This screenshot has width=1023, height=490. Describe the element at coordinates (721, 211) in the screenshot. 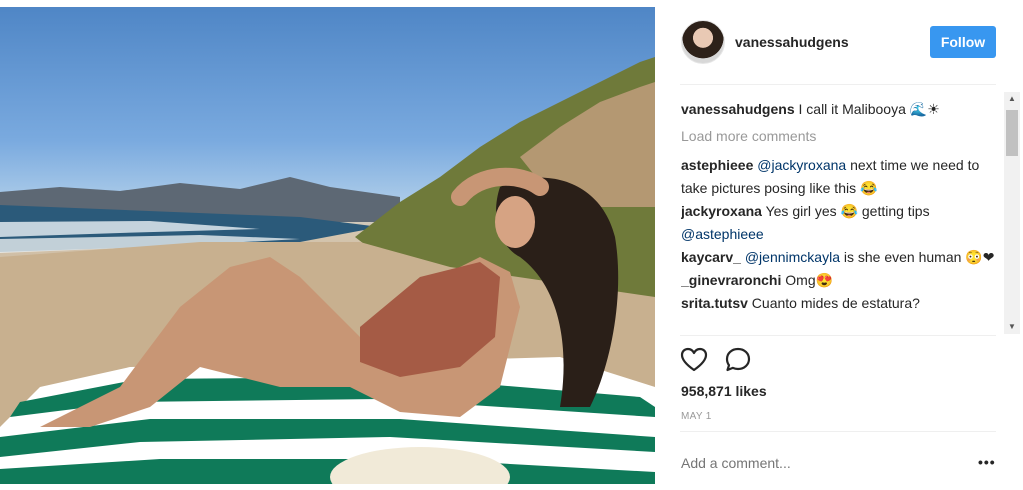

I see `comment-username: jackyroxana` at that location.